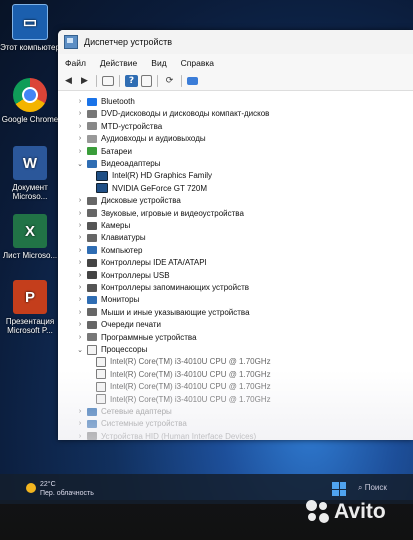  Describe the element at coordinates (158, 63) in the screenshot. I see `menu-view: Вид` at that location.